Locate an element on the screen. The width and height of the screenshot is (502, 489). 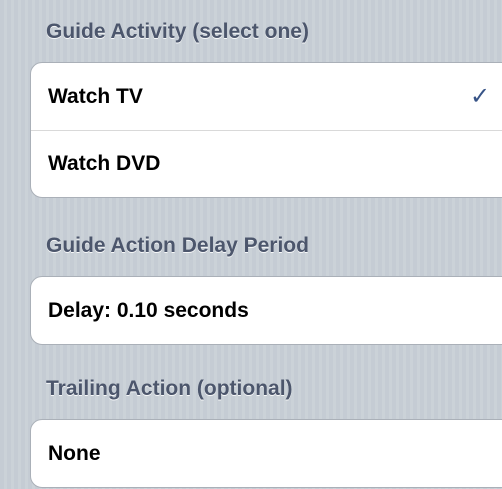
guide-delay-header: Guide Action Delay Period is located at coordinates (177, 245).